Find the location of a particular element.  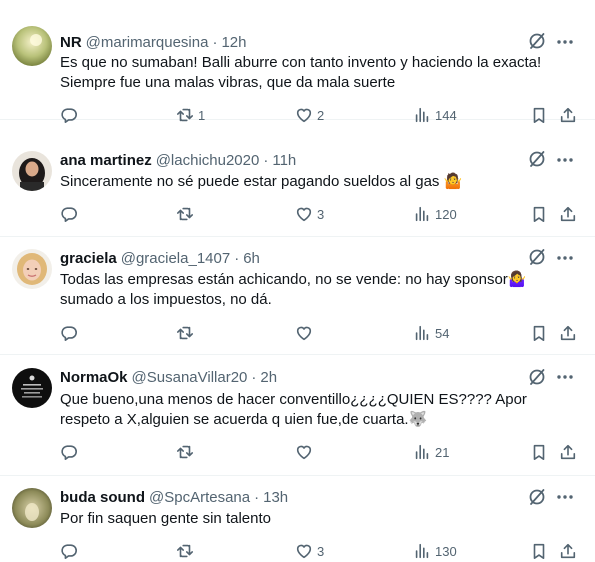

timestamp: 2h is located at coordinates (268, 377).